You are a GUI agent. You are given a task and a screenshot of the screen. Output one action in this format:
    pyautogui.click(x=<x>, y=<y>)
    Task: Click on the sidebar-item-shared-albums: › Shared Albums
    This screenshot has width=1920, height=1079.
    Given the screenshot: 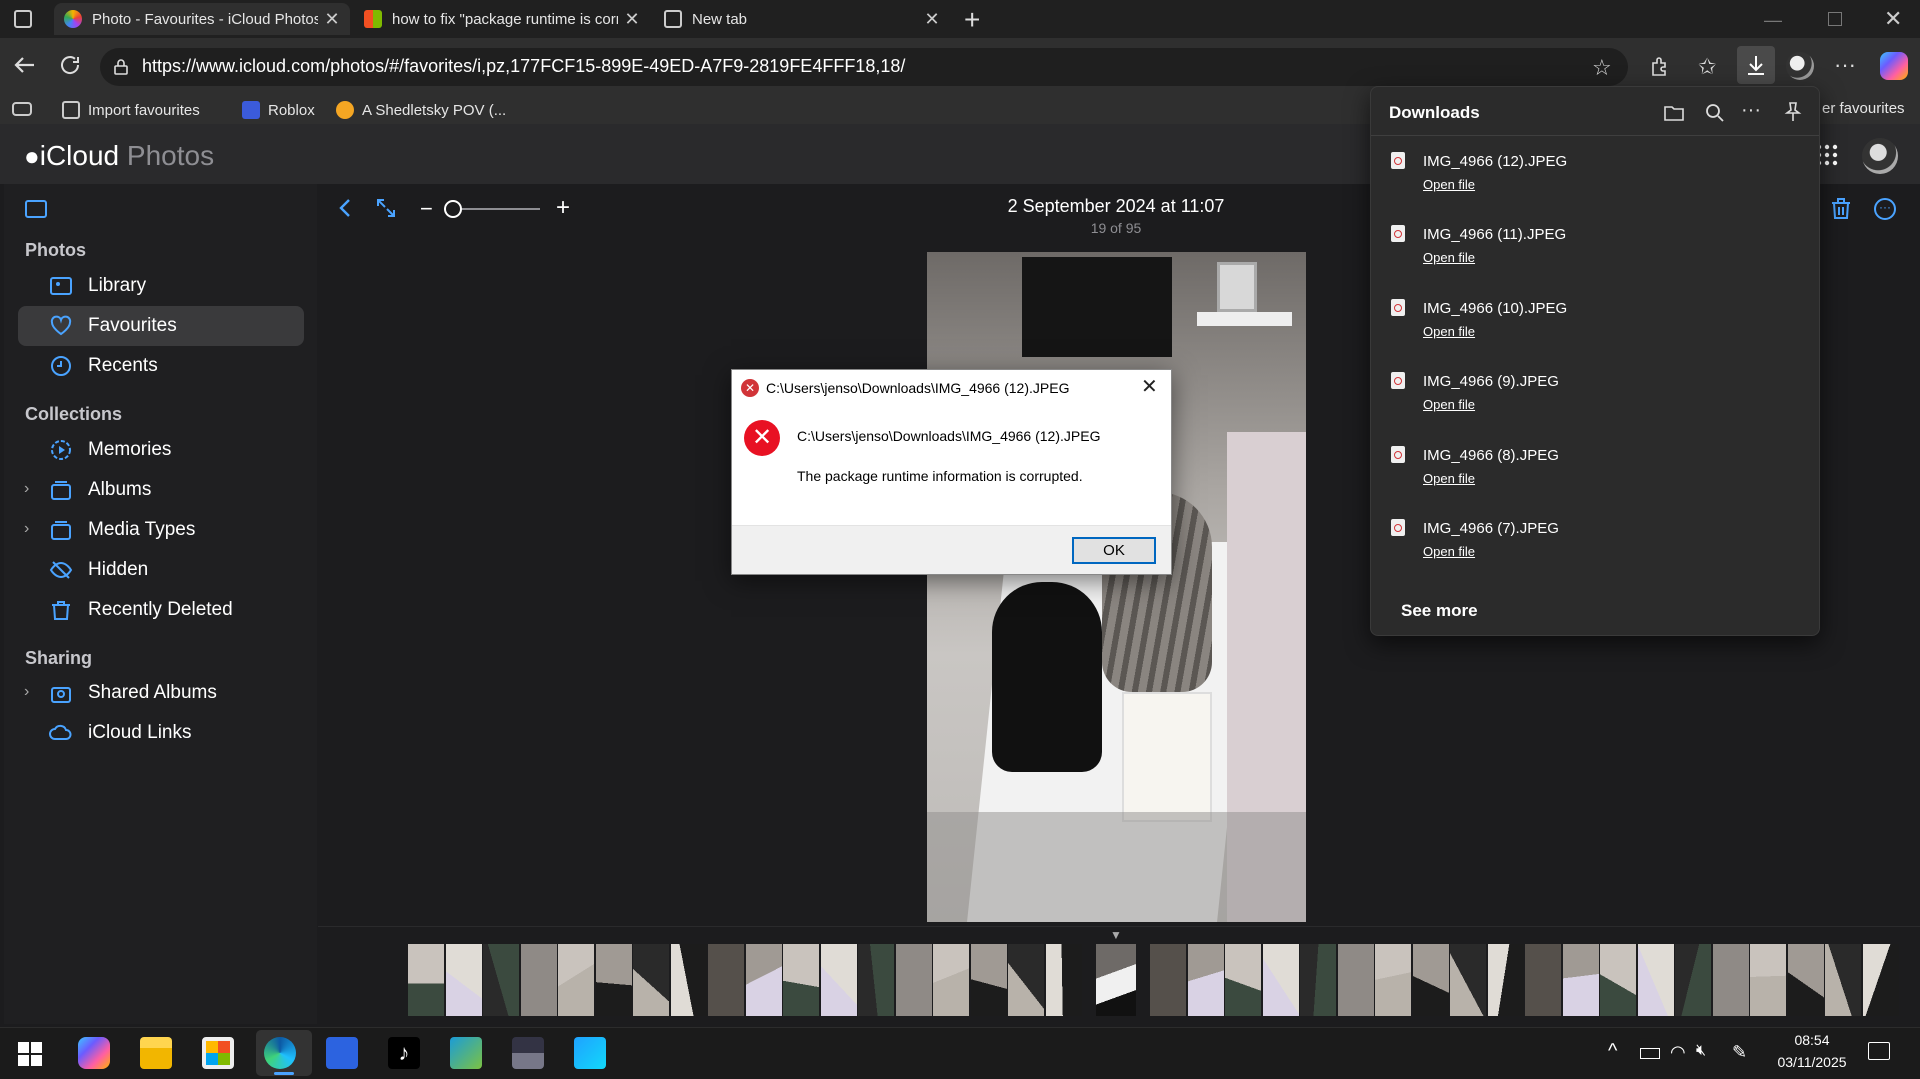 What is the action you would take?
    pyautogui.click(x=161, y=693)
    